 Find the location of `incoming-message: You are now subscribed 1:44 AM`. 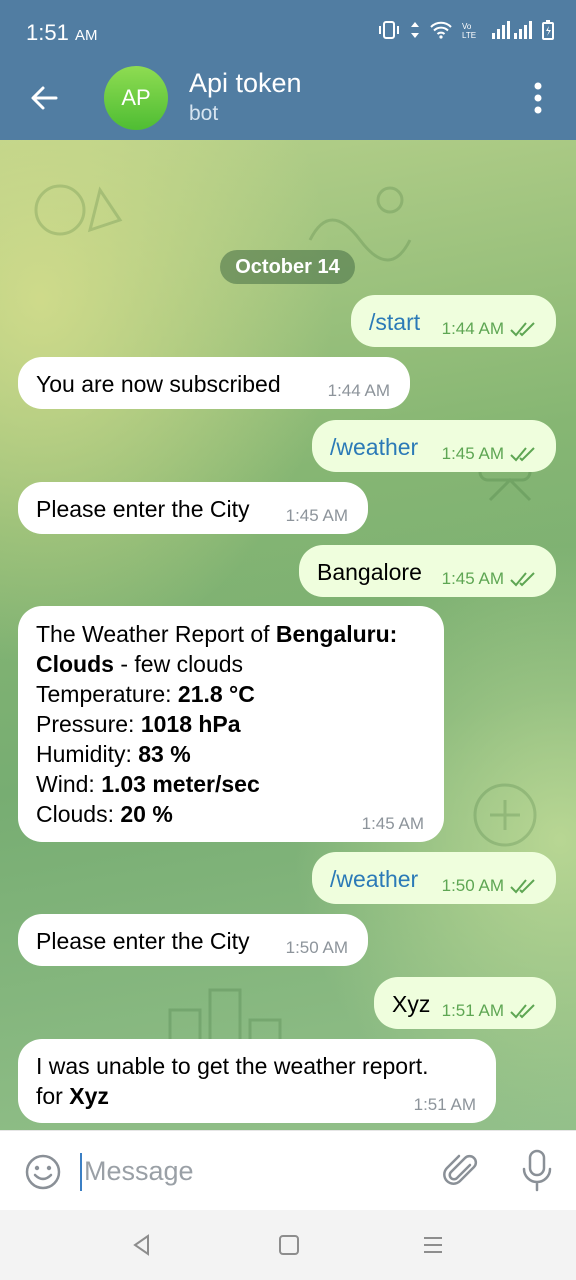

incoming-message: You are now subscribed 1:44 AM is located at coordinates (214, 383).